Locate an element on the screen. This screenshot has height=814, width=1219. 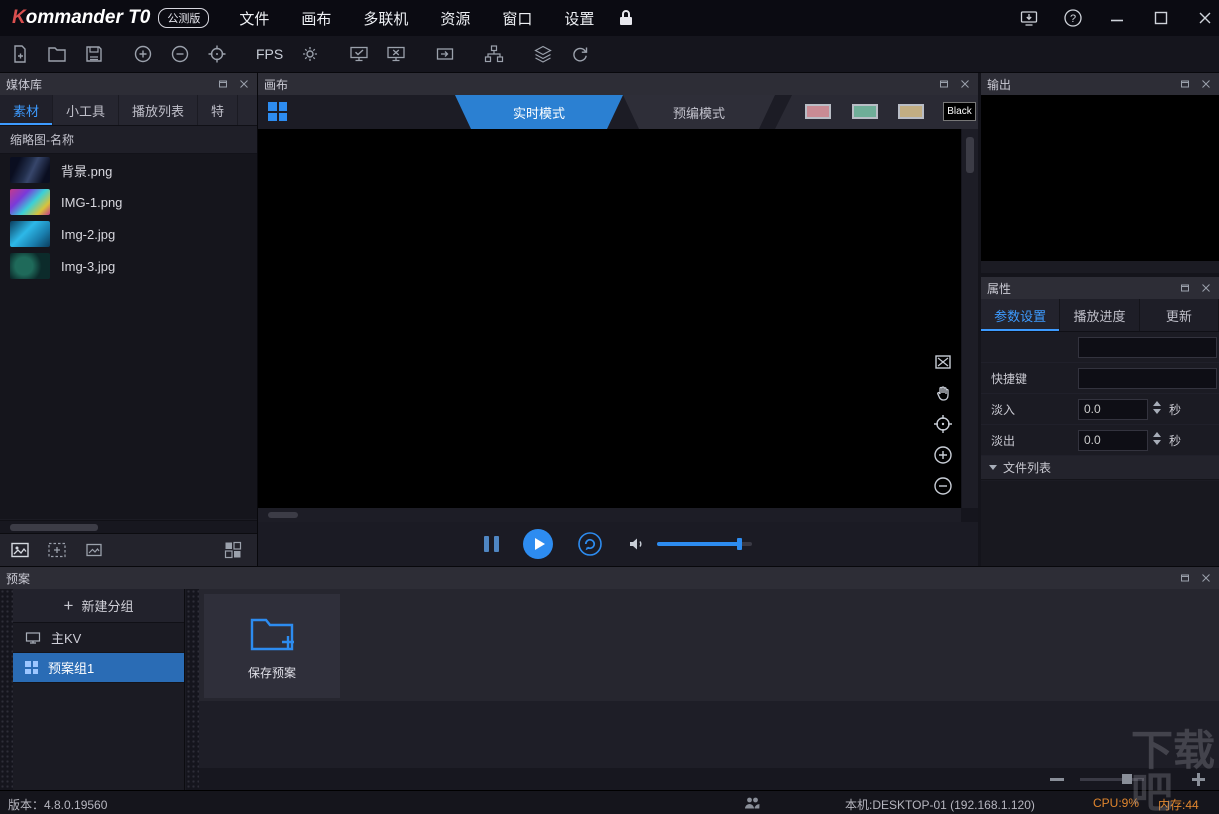
clear-canvas-icon is located at coordinates (943, 362).